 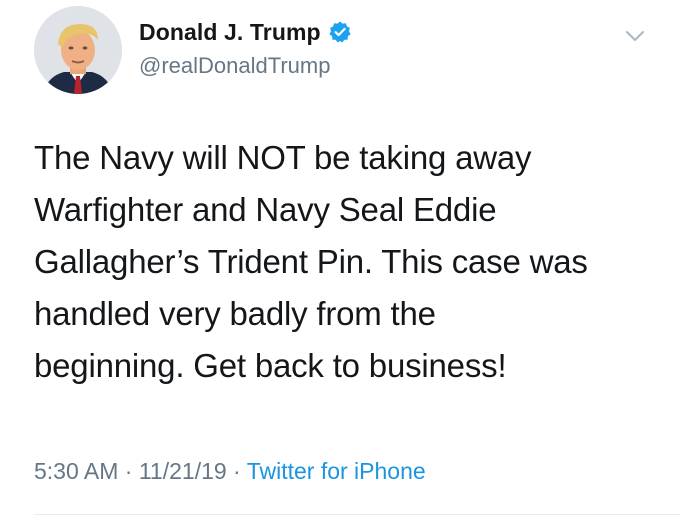 I want to click on author-handle: @realDonaldTrump, so click(x=234, y=66).